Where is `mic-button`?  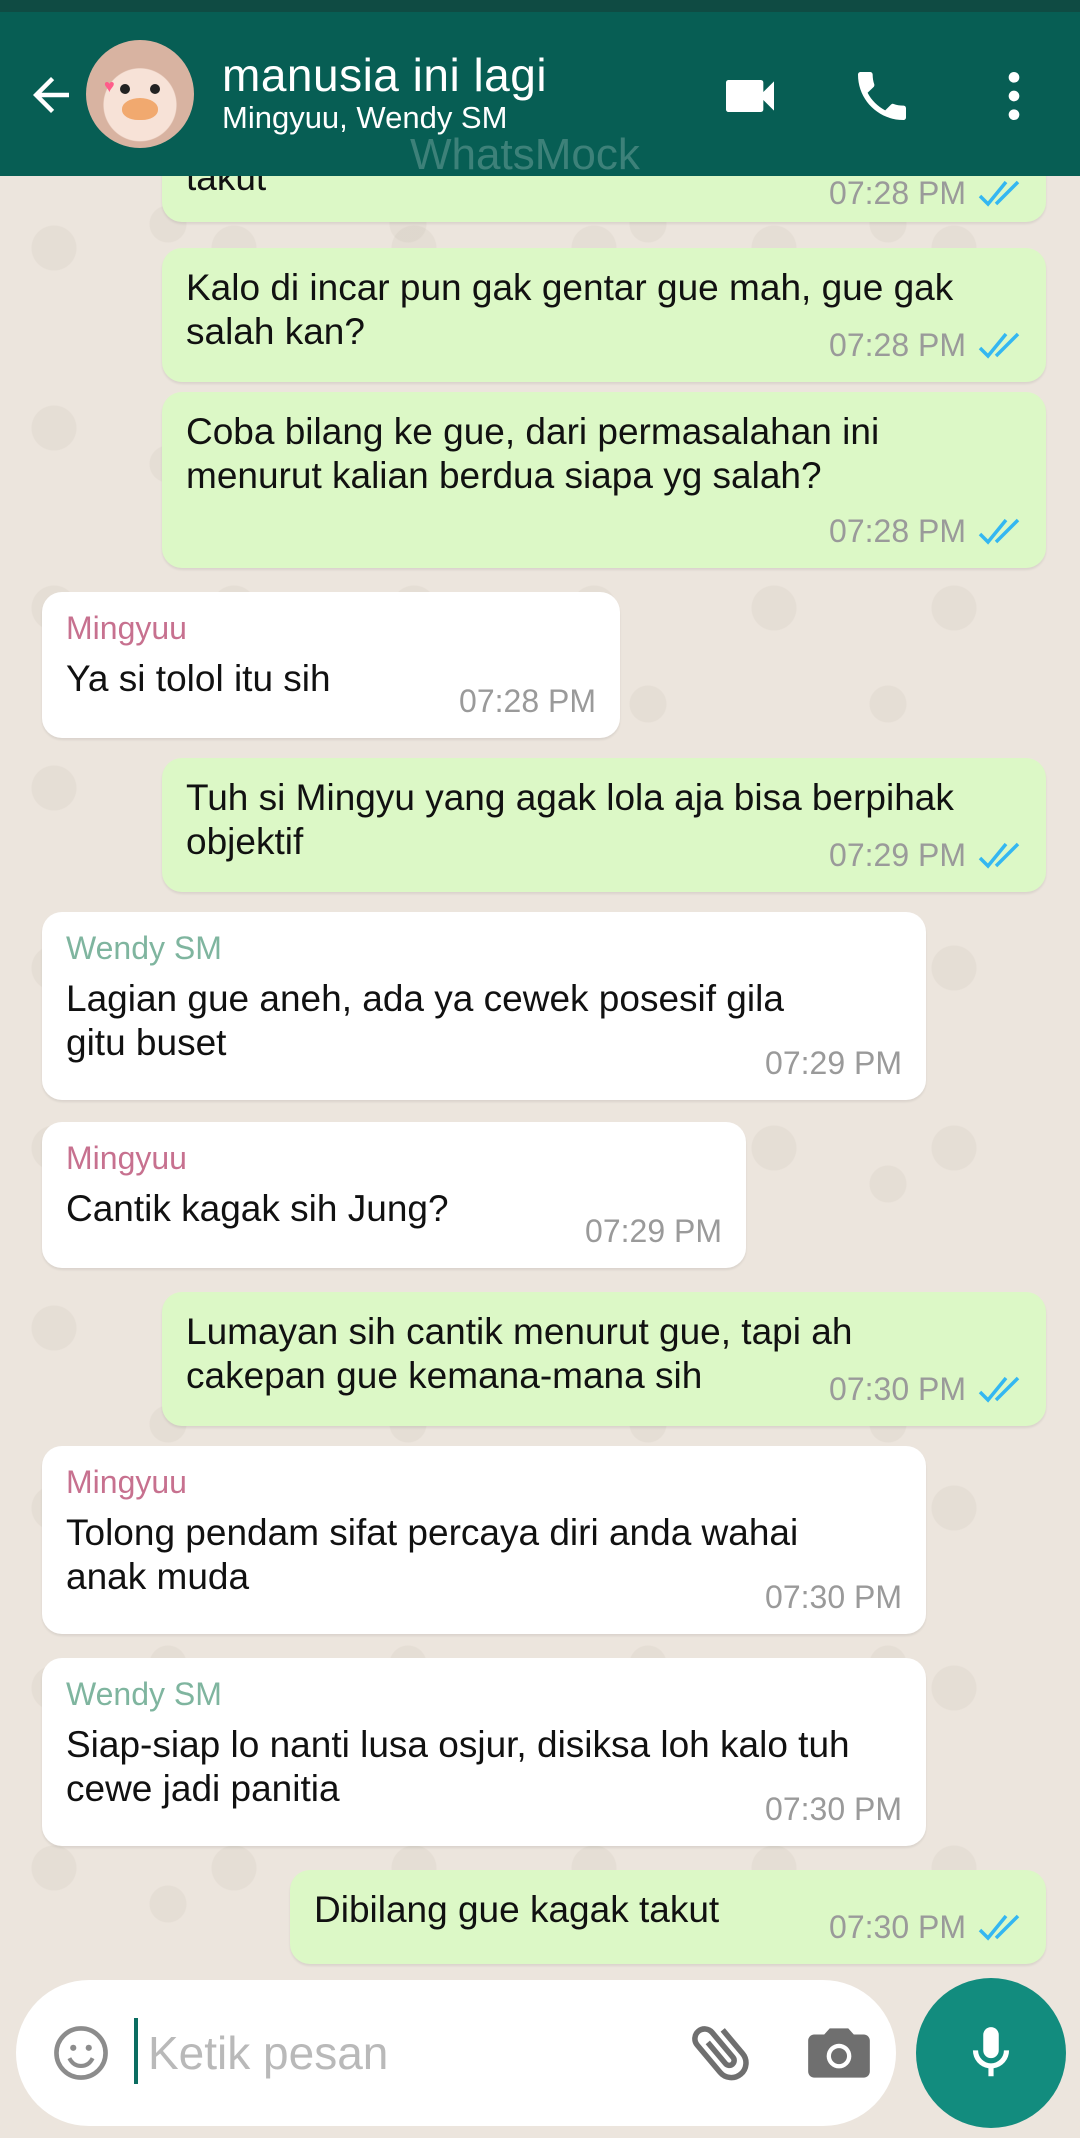 mic-button is located at coordinates (991, 2053).